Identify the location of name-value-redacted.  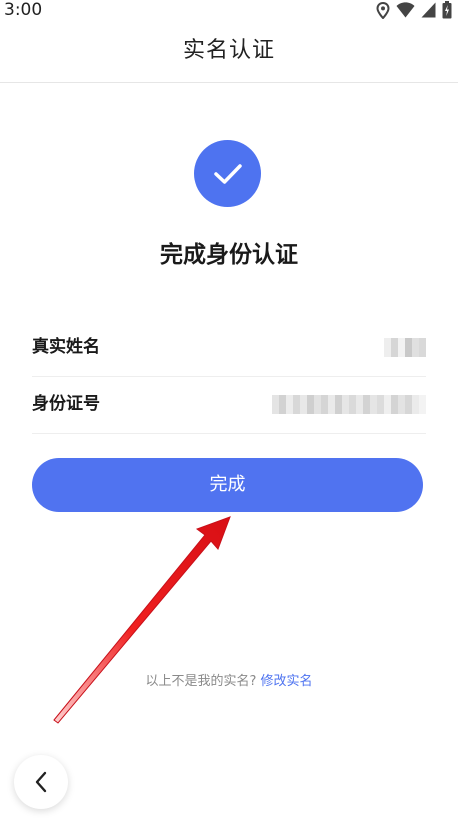
(405, 347).